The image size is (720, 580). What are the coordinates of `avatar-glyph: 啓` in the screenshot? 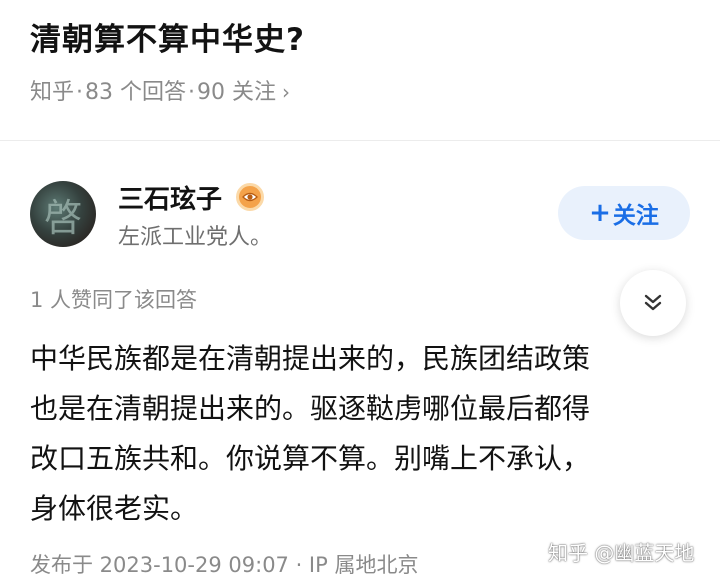 It's located at (62, 217).